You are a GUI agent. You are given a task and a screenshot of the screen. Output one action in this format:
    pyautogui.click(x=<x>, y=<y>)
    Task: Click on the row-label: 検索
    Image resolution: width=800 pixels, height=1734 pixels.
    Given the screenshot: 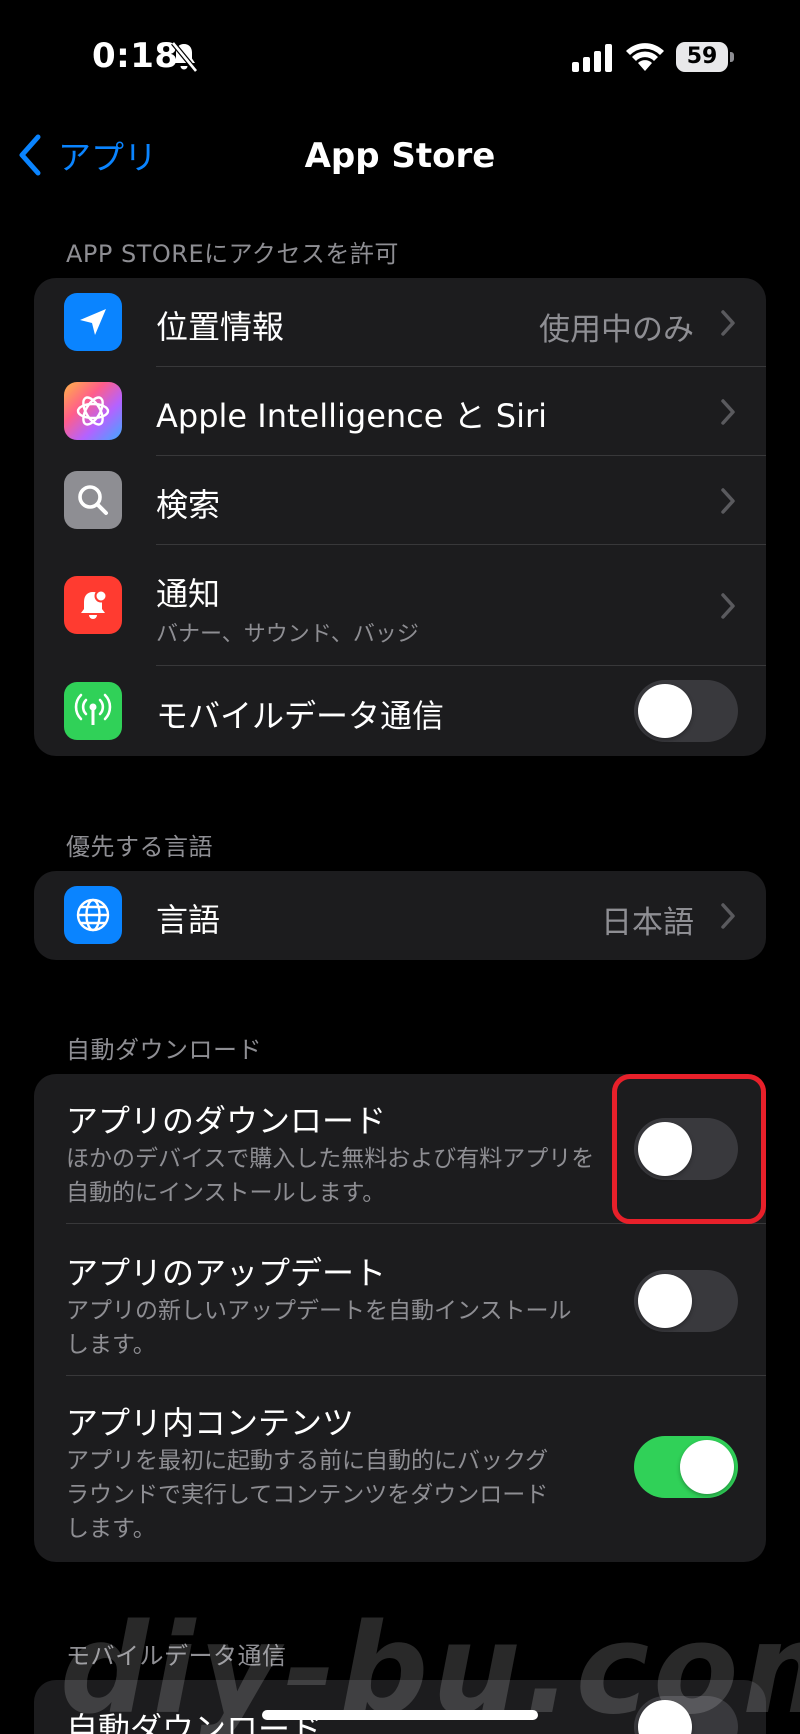 What is the action you would take?
    pyautogui.click(x=188, y=505)
    